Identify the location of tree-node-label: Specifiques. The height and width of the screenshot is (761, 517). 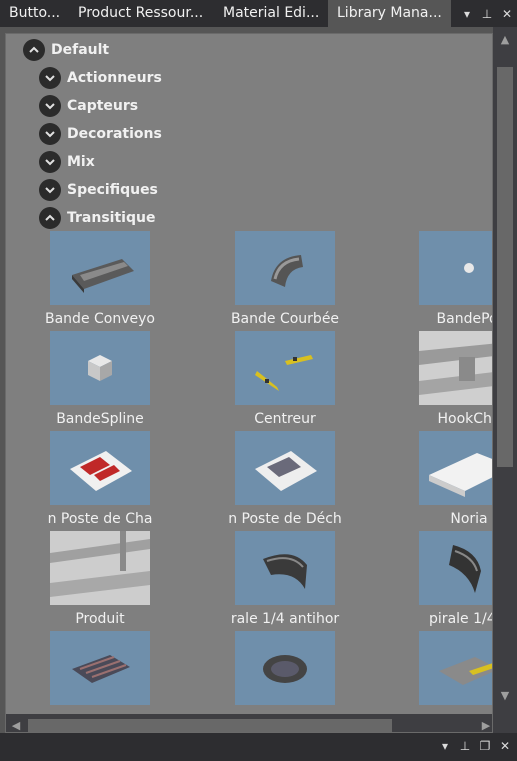
(112, 190).